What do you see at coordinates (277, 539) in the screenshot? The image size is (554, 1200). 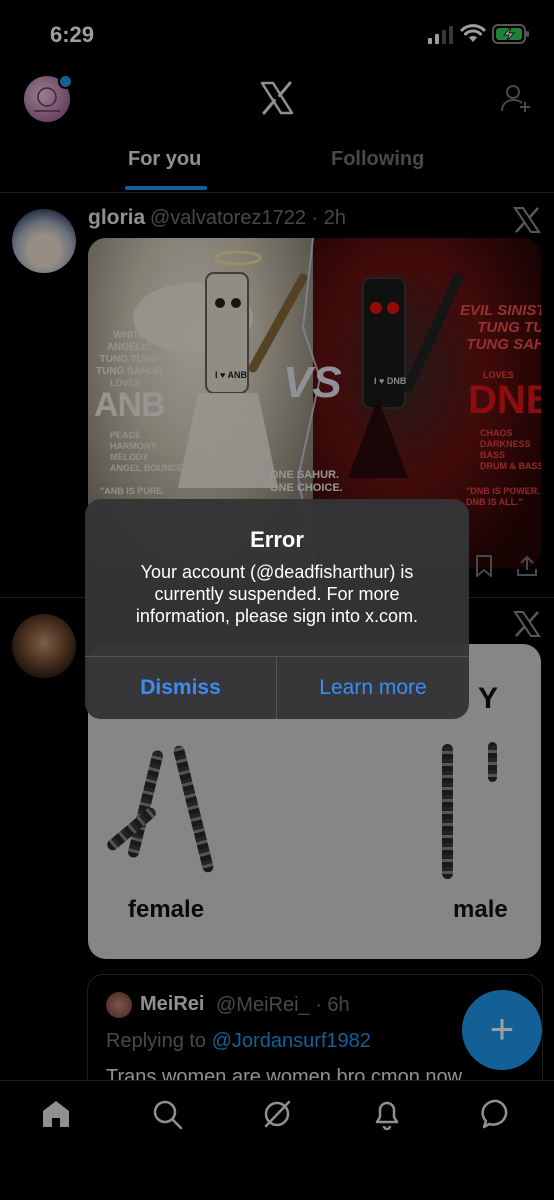 I see `alert-title: Error` at bounding box center [277, 539].